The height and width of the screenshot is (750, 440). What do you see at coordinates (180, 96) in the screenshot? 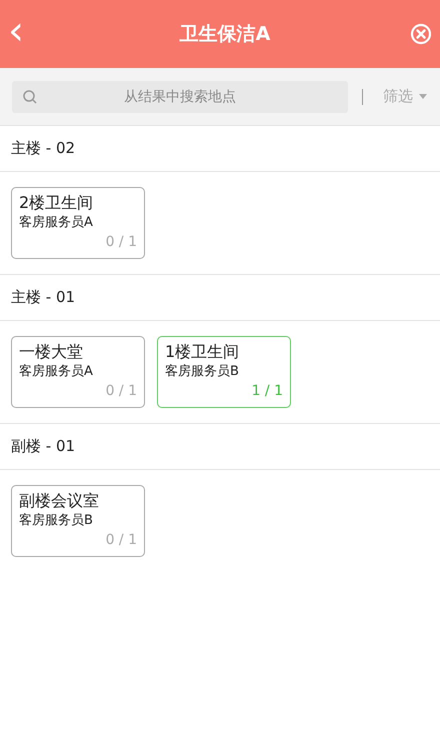
I see `search-field: 从结果中搜索地点` at bounding box center [180, 96].